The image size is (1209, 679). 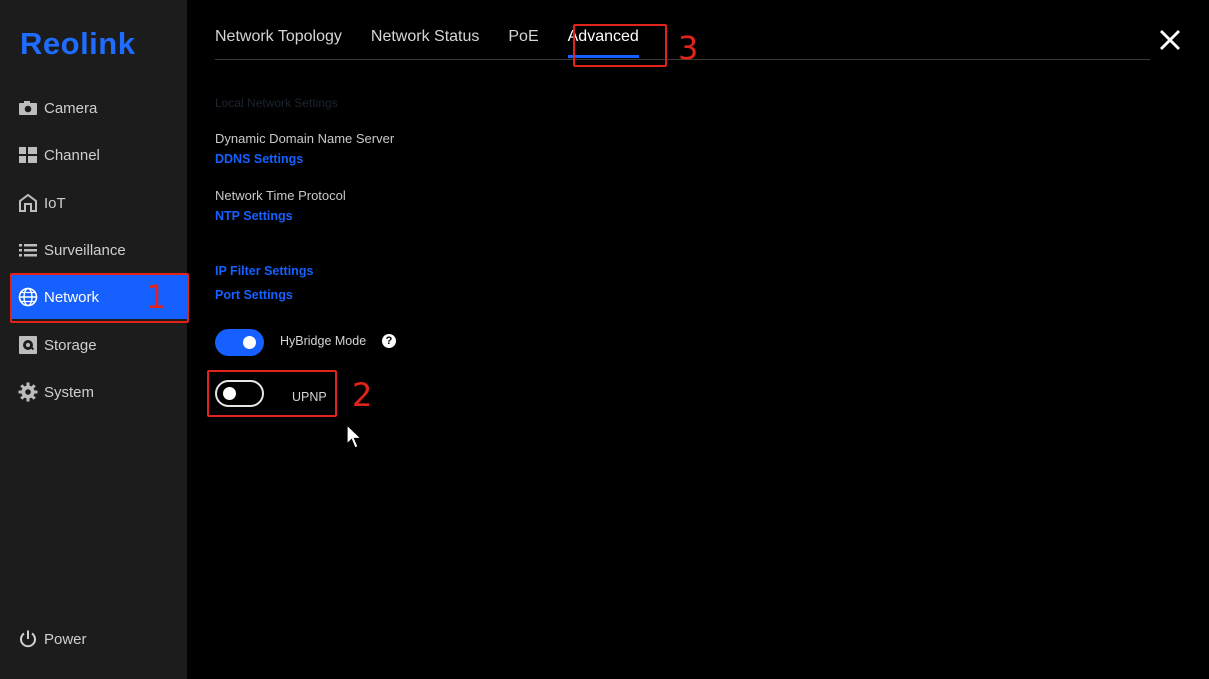 What do you see at coordinates (305, 138) in the screenshot?
I see `ddns-label: Dynamic Domain Name Server` at bounding box center [305, 138].